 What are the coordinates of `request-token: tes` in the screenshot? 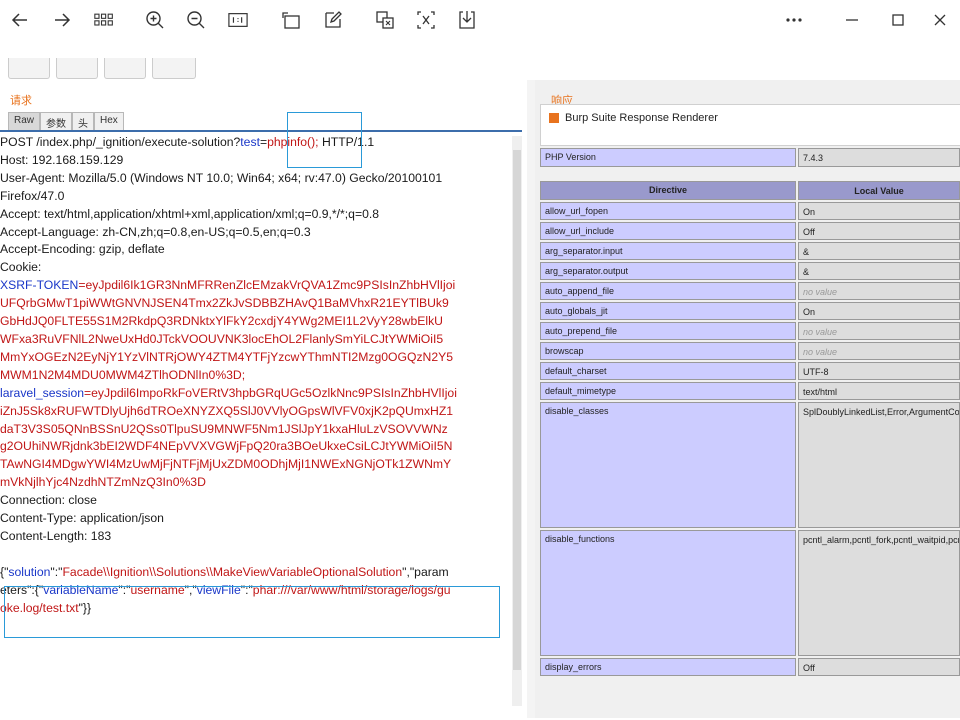 It's located at (248, 142).